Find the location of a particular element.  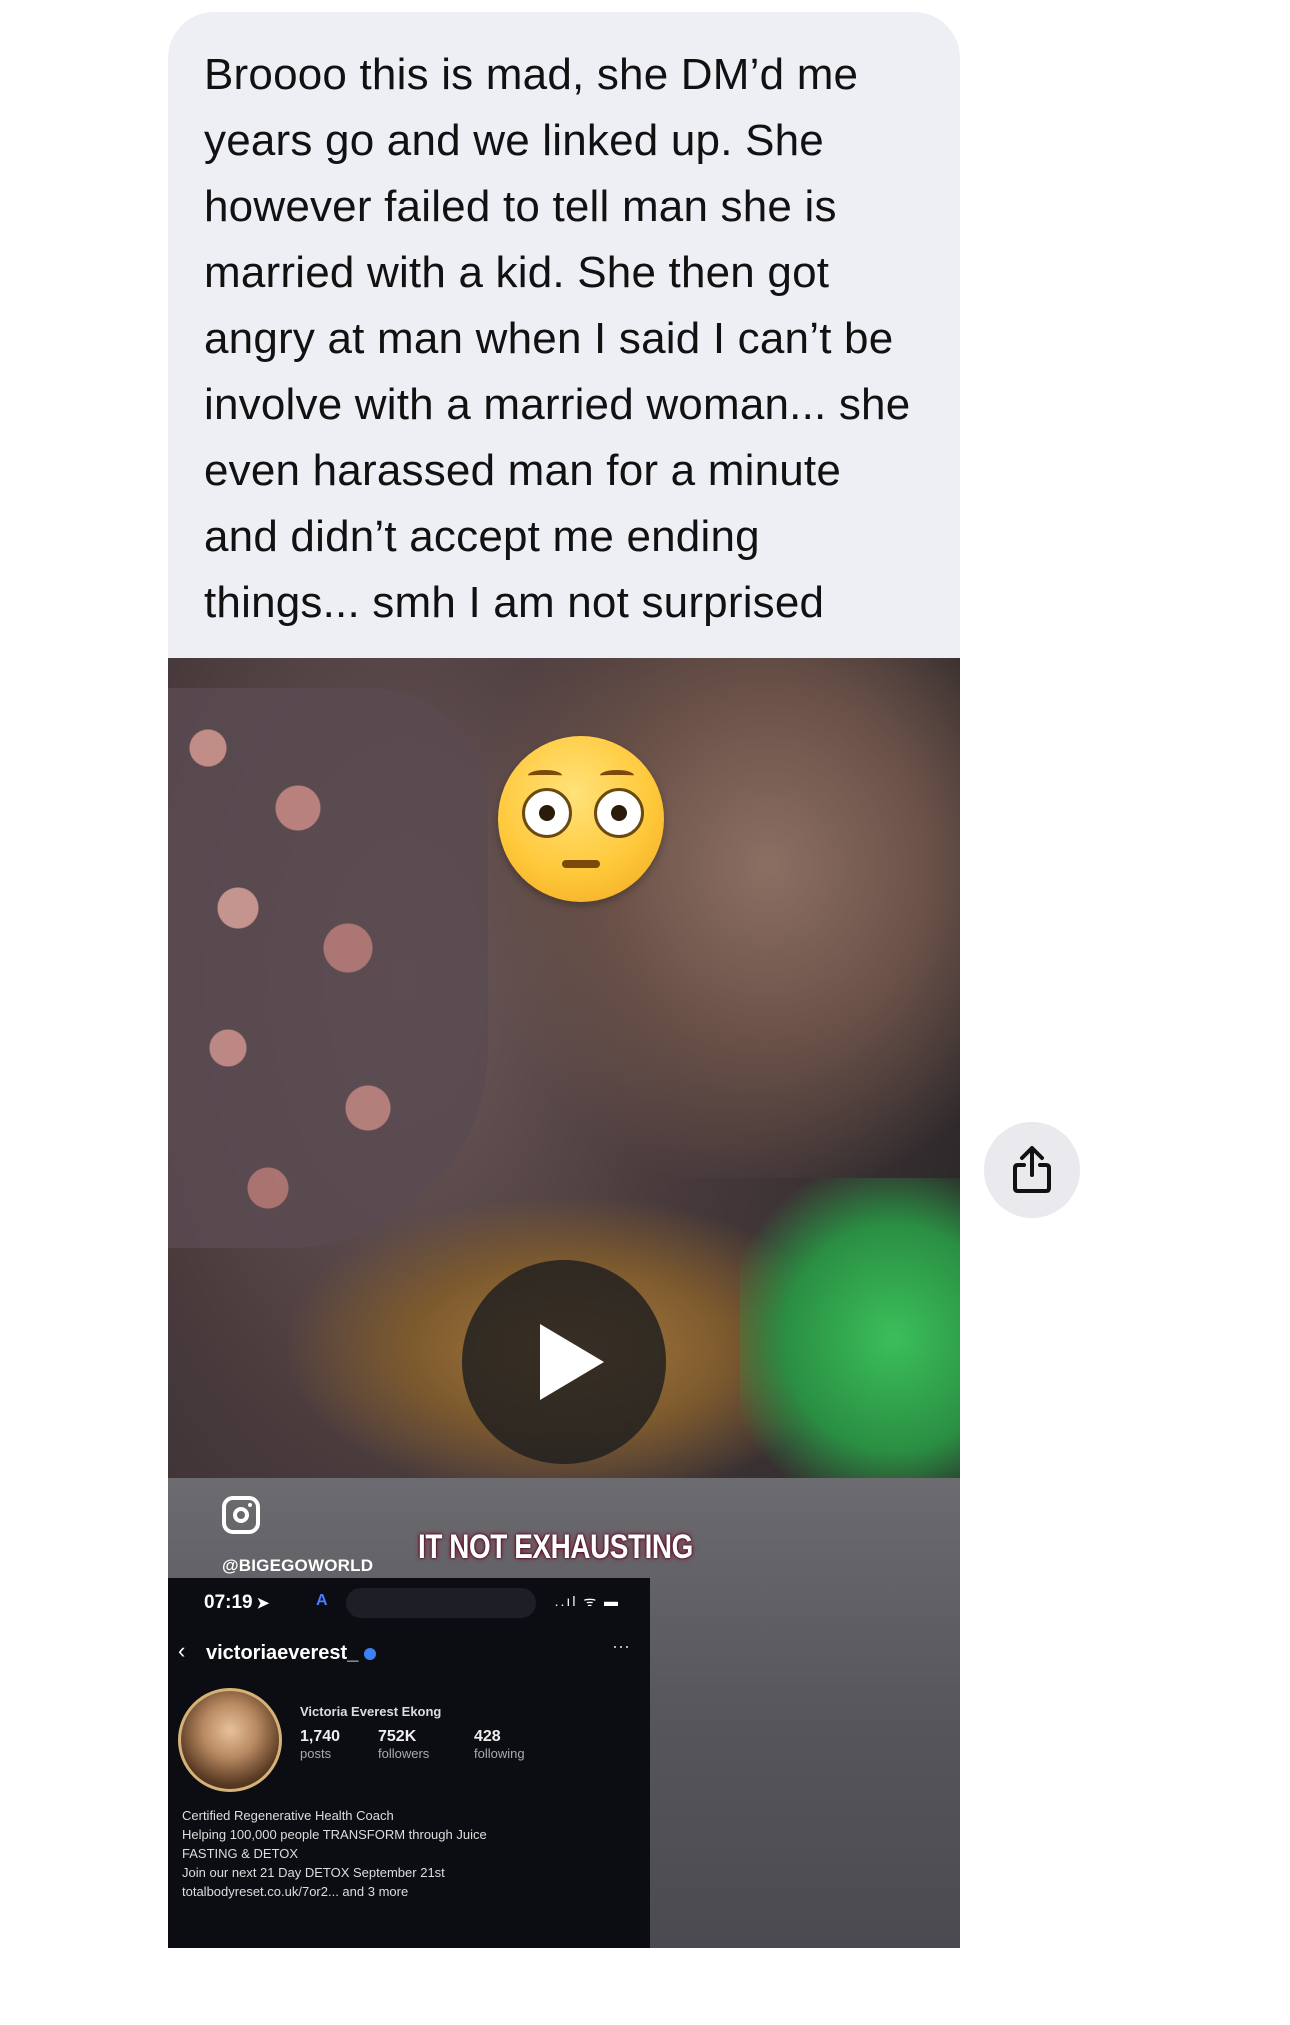

signal-battery-icons: ..ıl ᯤ ▬ is located at coordinates (587, 1601).